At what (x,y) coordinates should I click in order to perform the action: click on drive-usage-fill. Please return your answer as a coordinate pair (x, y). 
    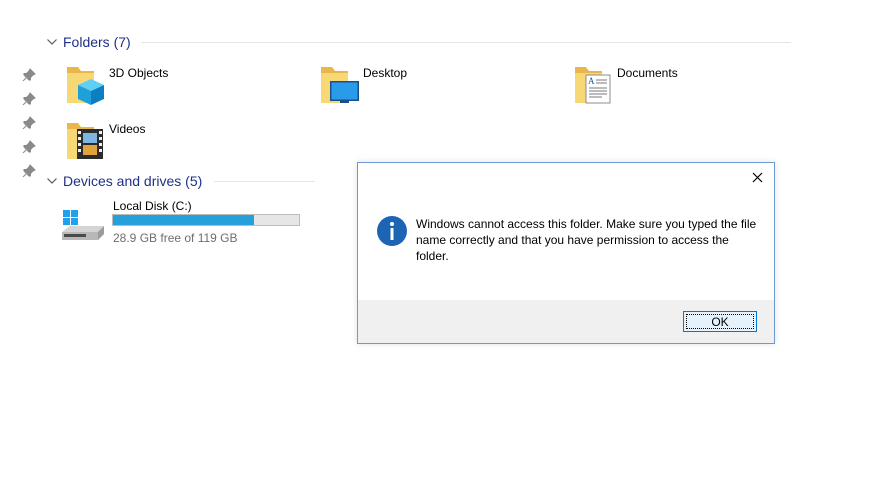
    Looking at the image, I should click on (183, 220).